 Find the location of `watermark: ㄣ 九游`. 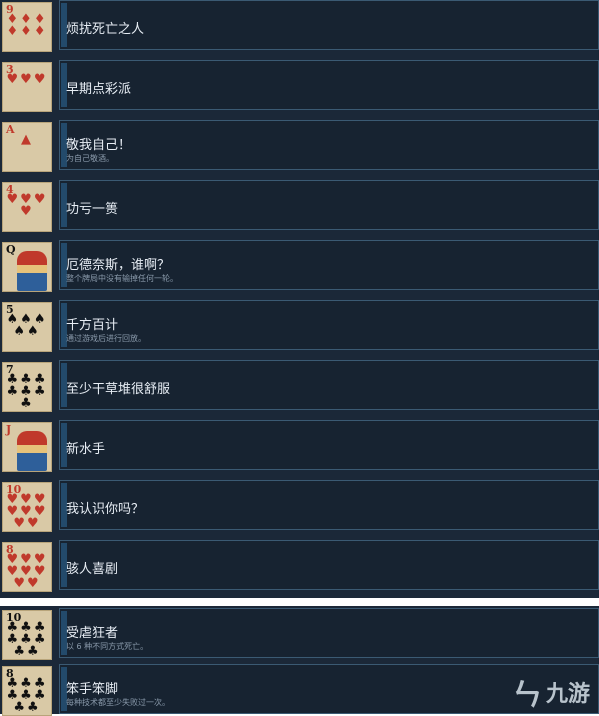

watermark: ㄣ 九游 is located at coordinates (555, 689).